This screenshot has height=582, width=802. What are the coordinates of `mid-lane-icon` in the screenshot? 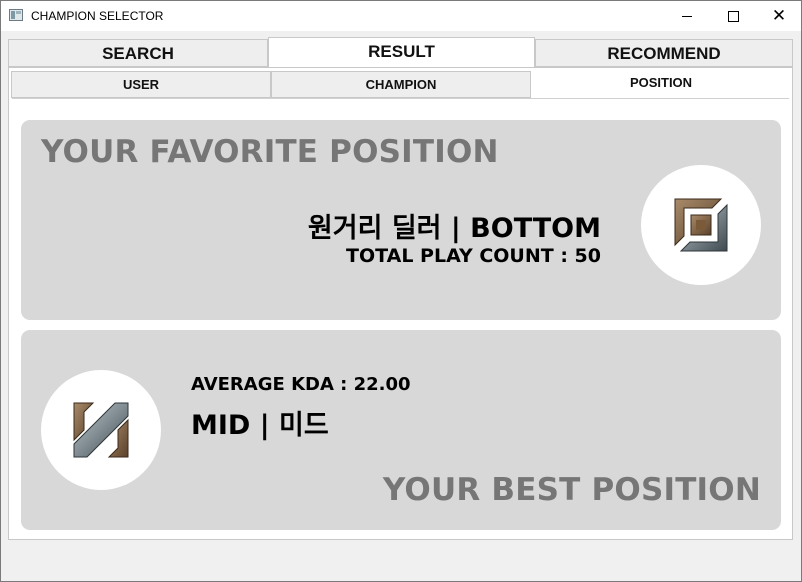 It's located at (101, 430).